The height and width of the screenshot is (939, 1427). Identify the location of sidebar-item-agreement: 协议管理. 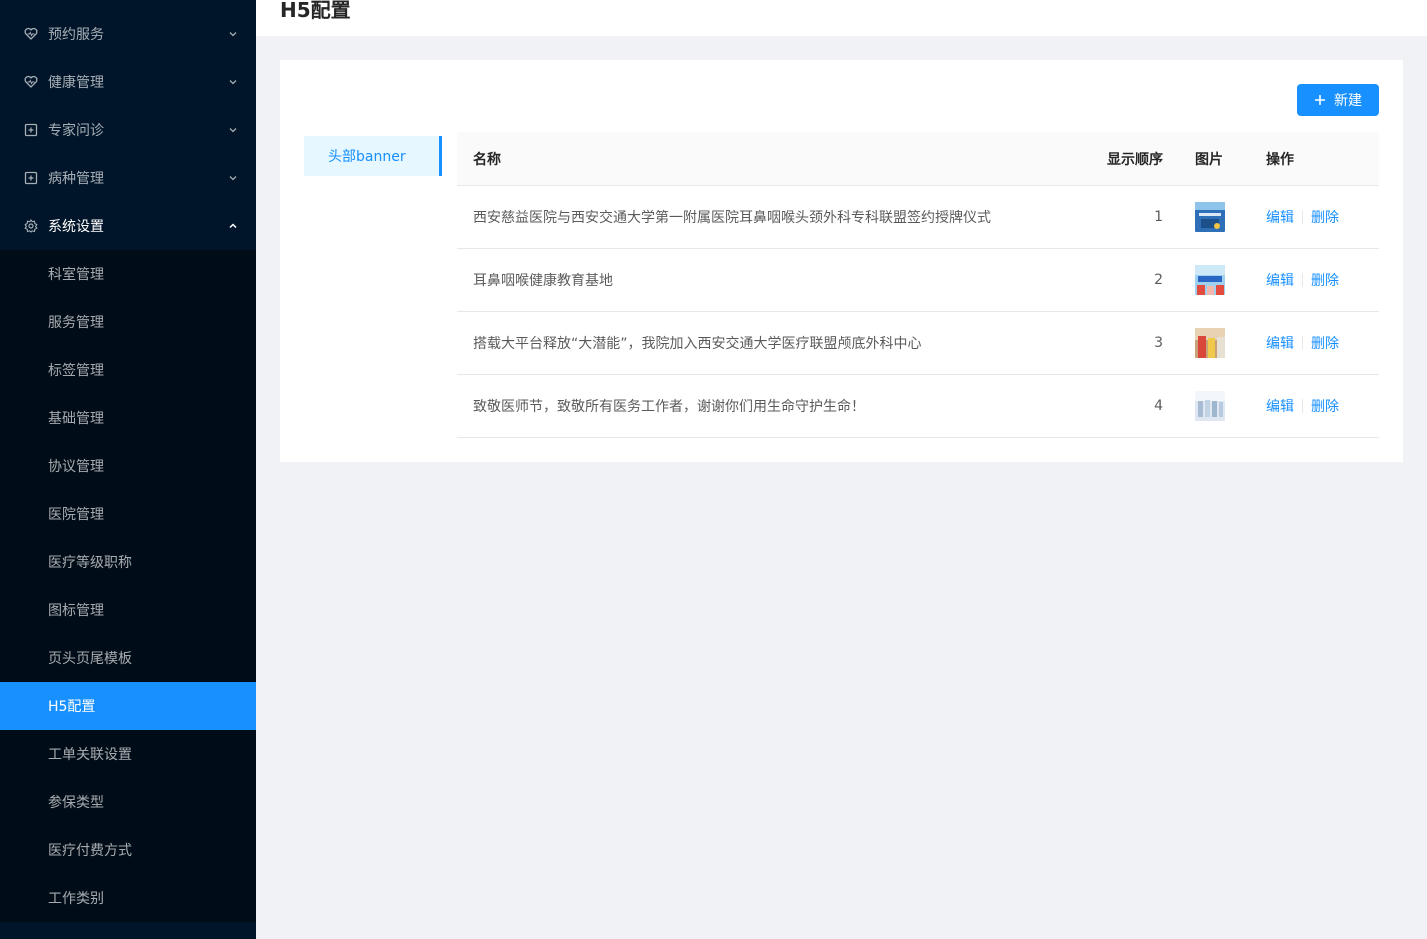
(128, 466).